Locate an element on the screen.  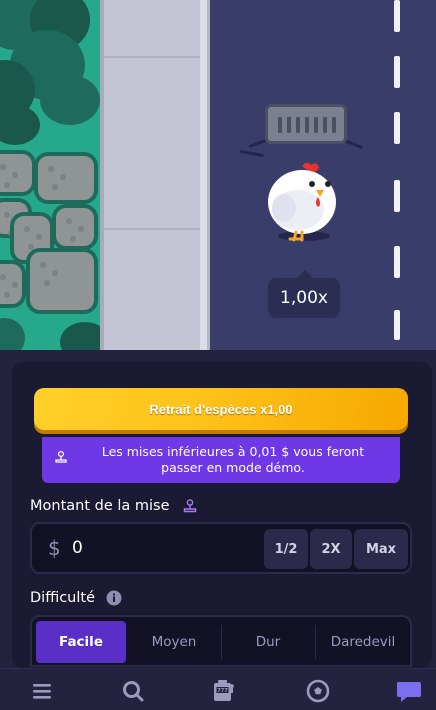
double-bet-button: 2X is located at coordinates (331, 549).